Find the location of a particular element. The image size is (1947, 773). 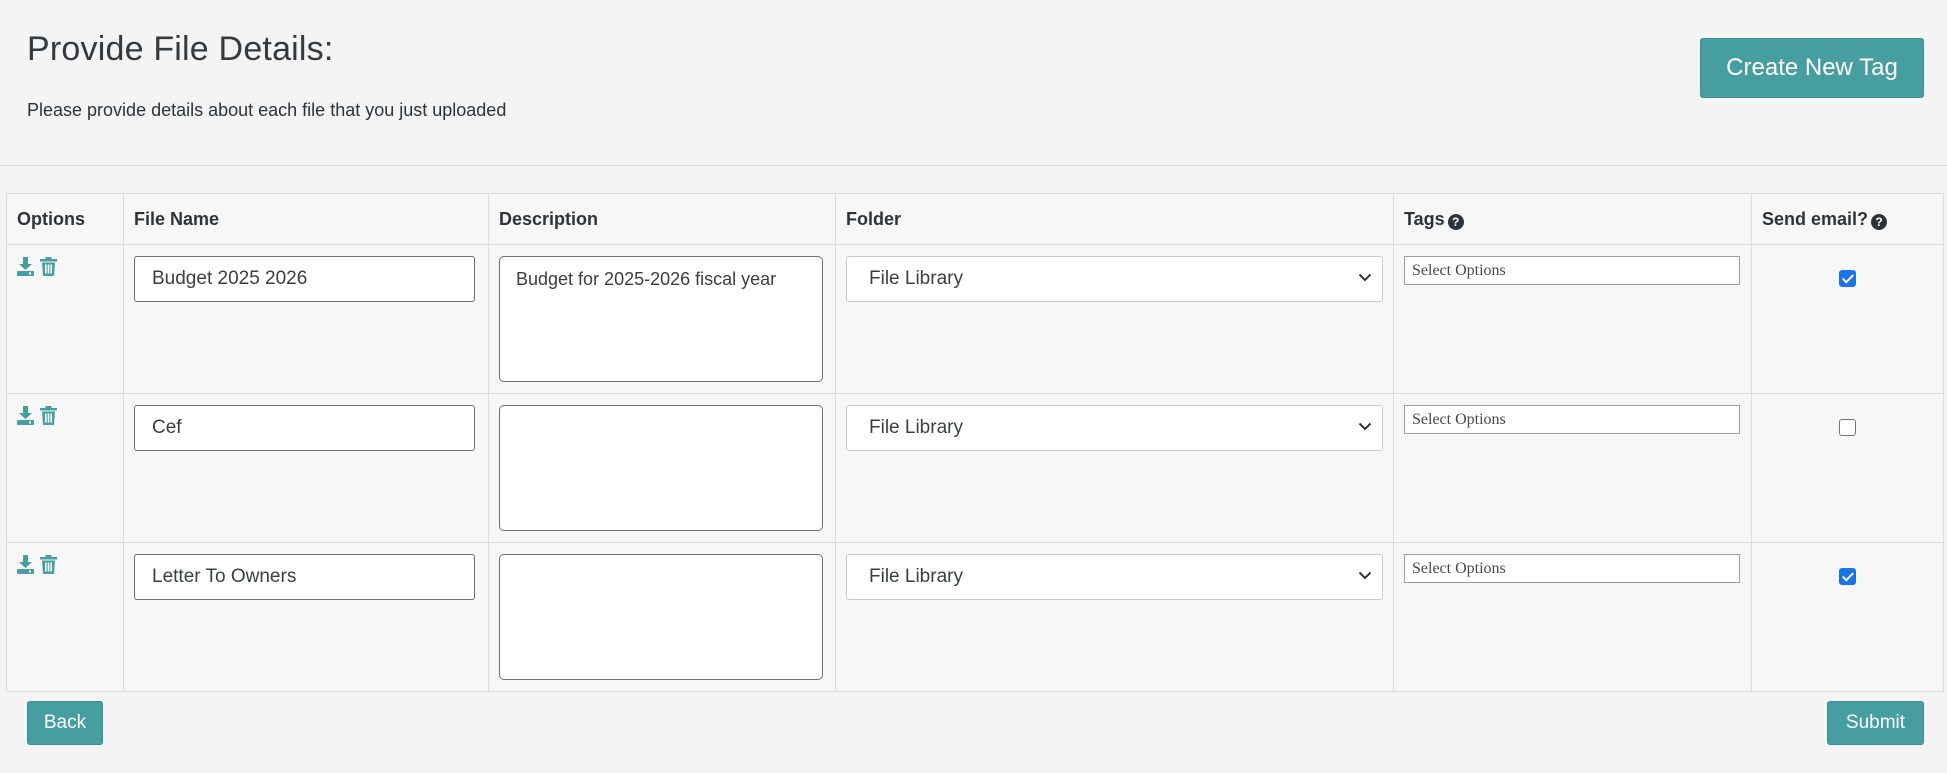

column-header-folder: Folder is located at coordinates (1114, 219).